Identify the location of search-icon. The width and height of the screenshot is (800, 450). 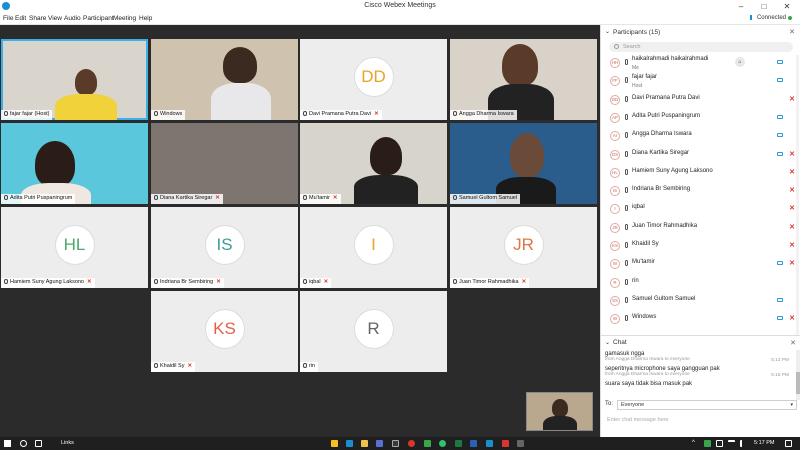
(23, 443).